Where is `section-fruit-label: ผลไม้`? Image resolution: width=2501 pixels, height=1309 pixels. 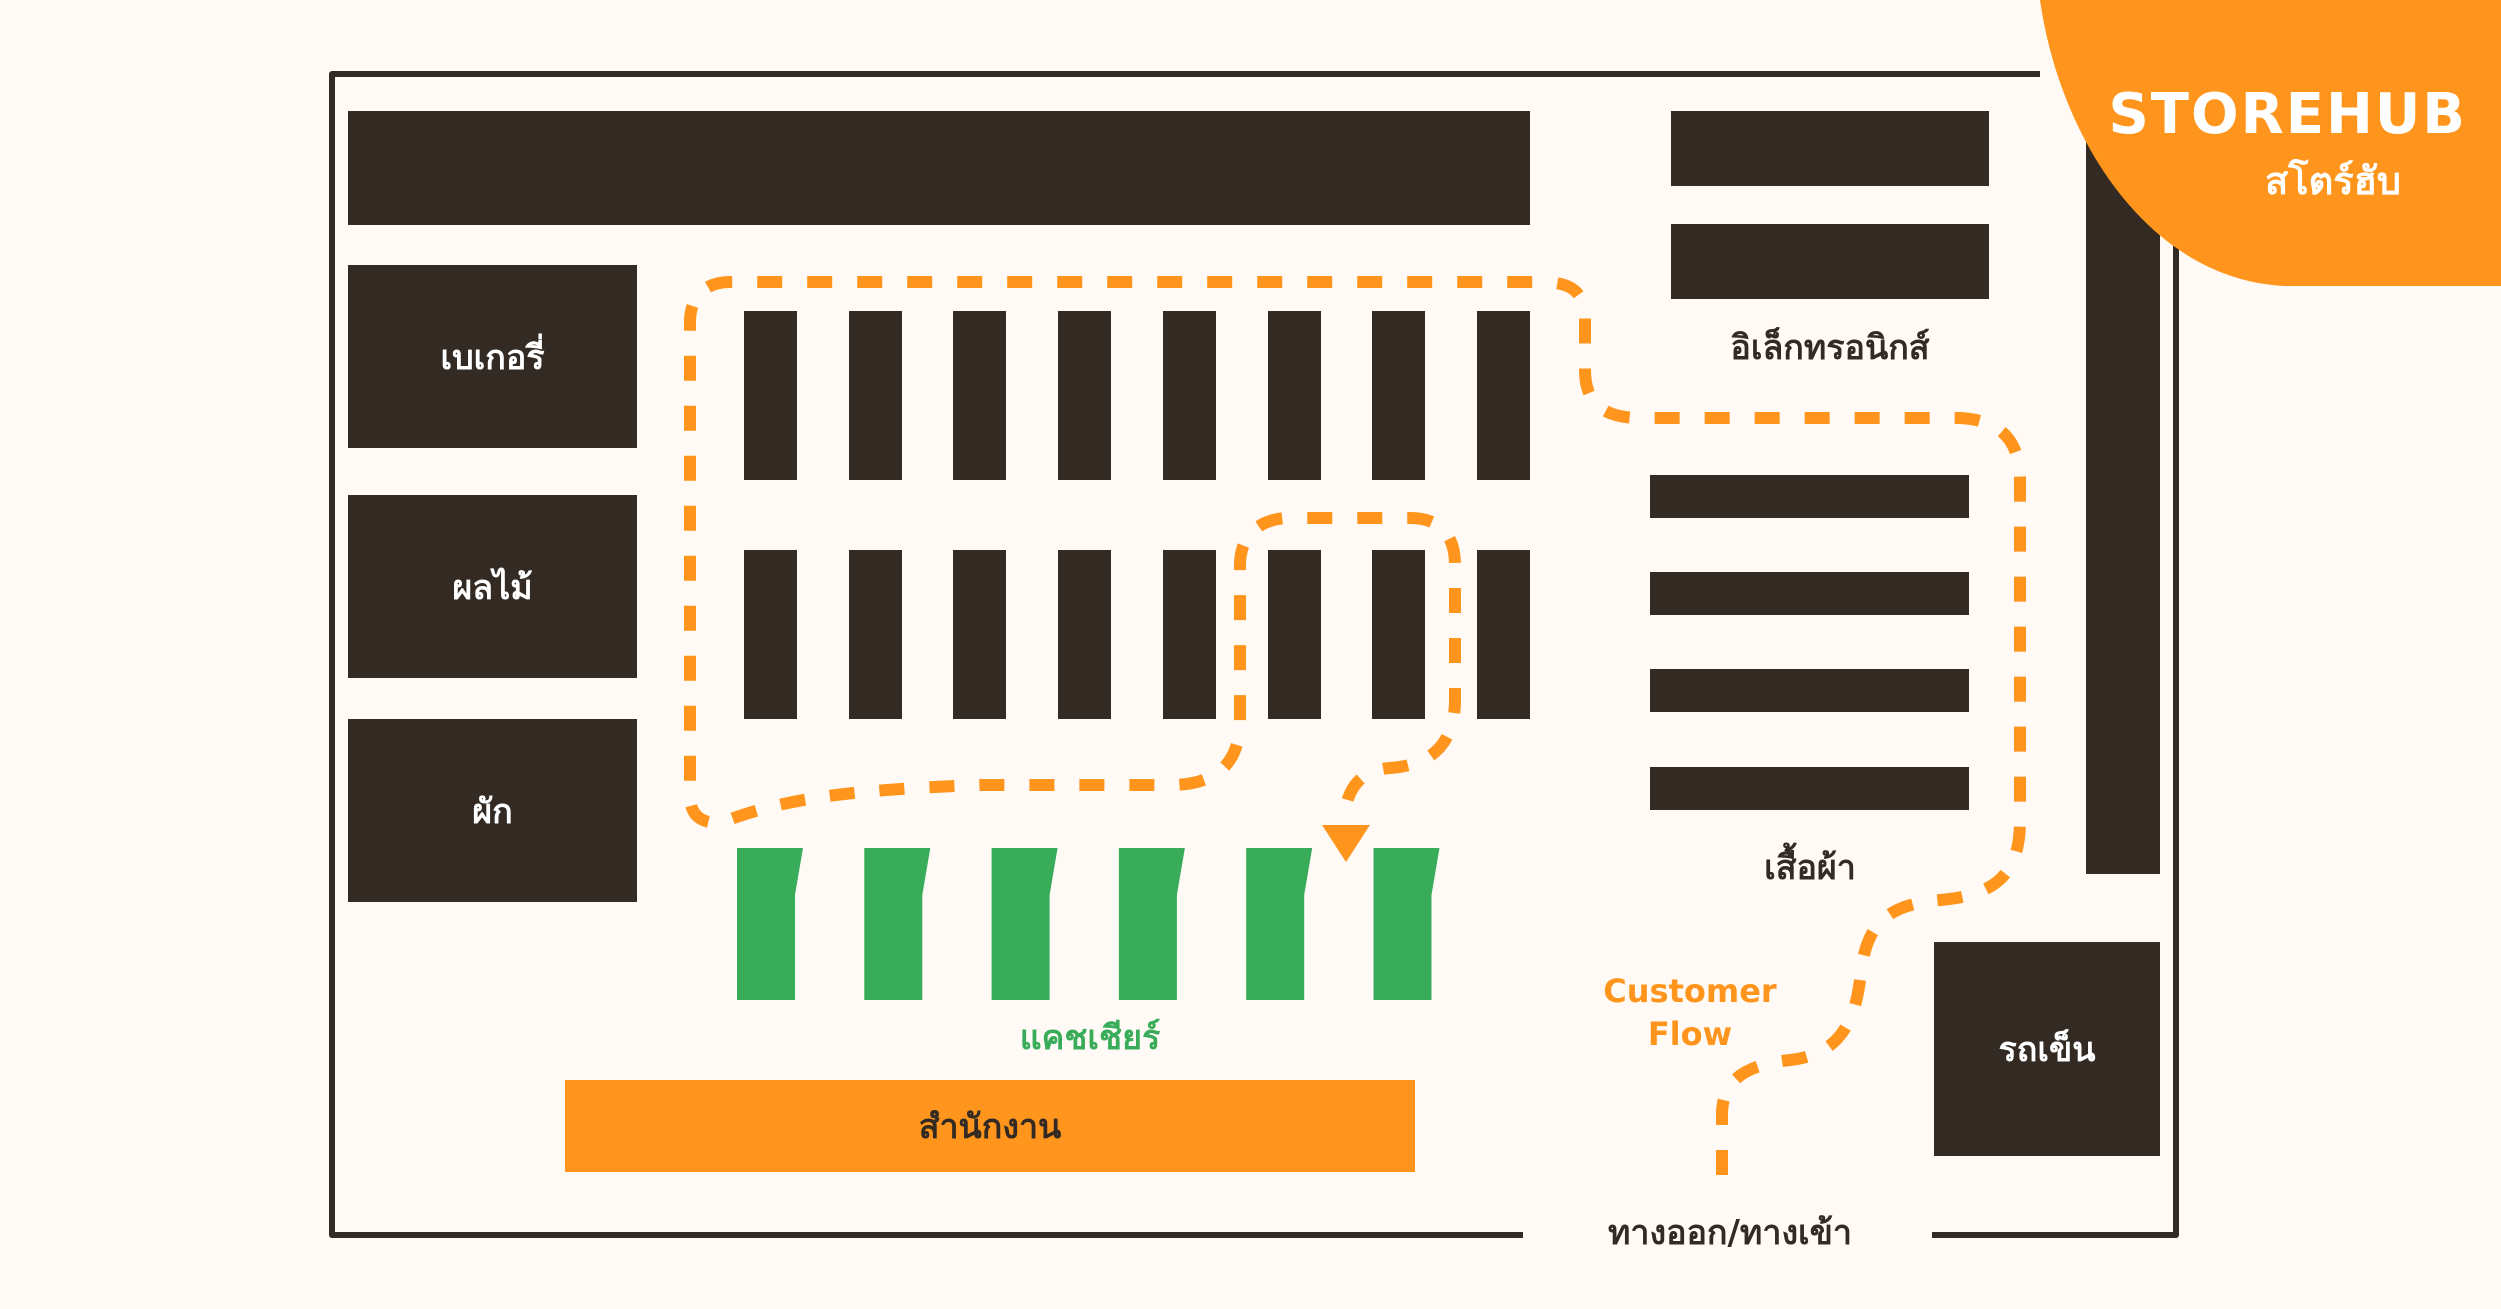
section-fruit-label: ผลไม้ is located at coordinates (492, 587).